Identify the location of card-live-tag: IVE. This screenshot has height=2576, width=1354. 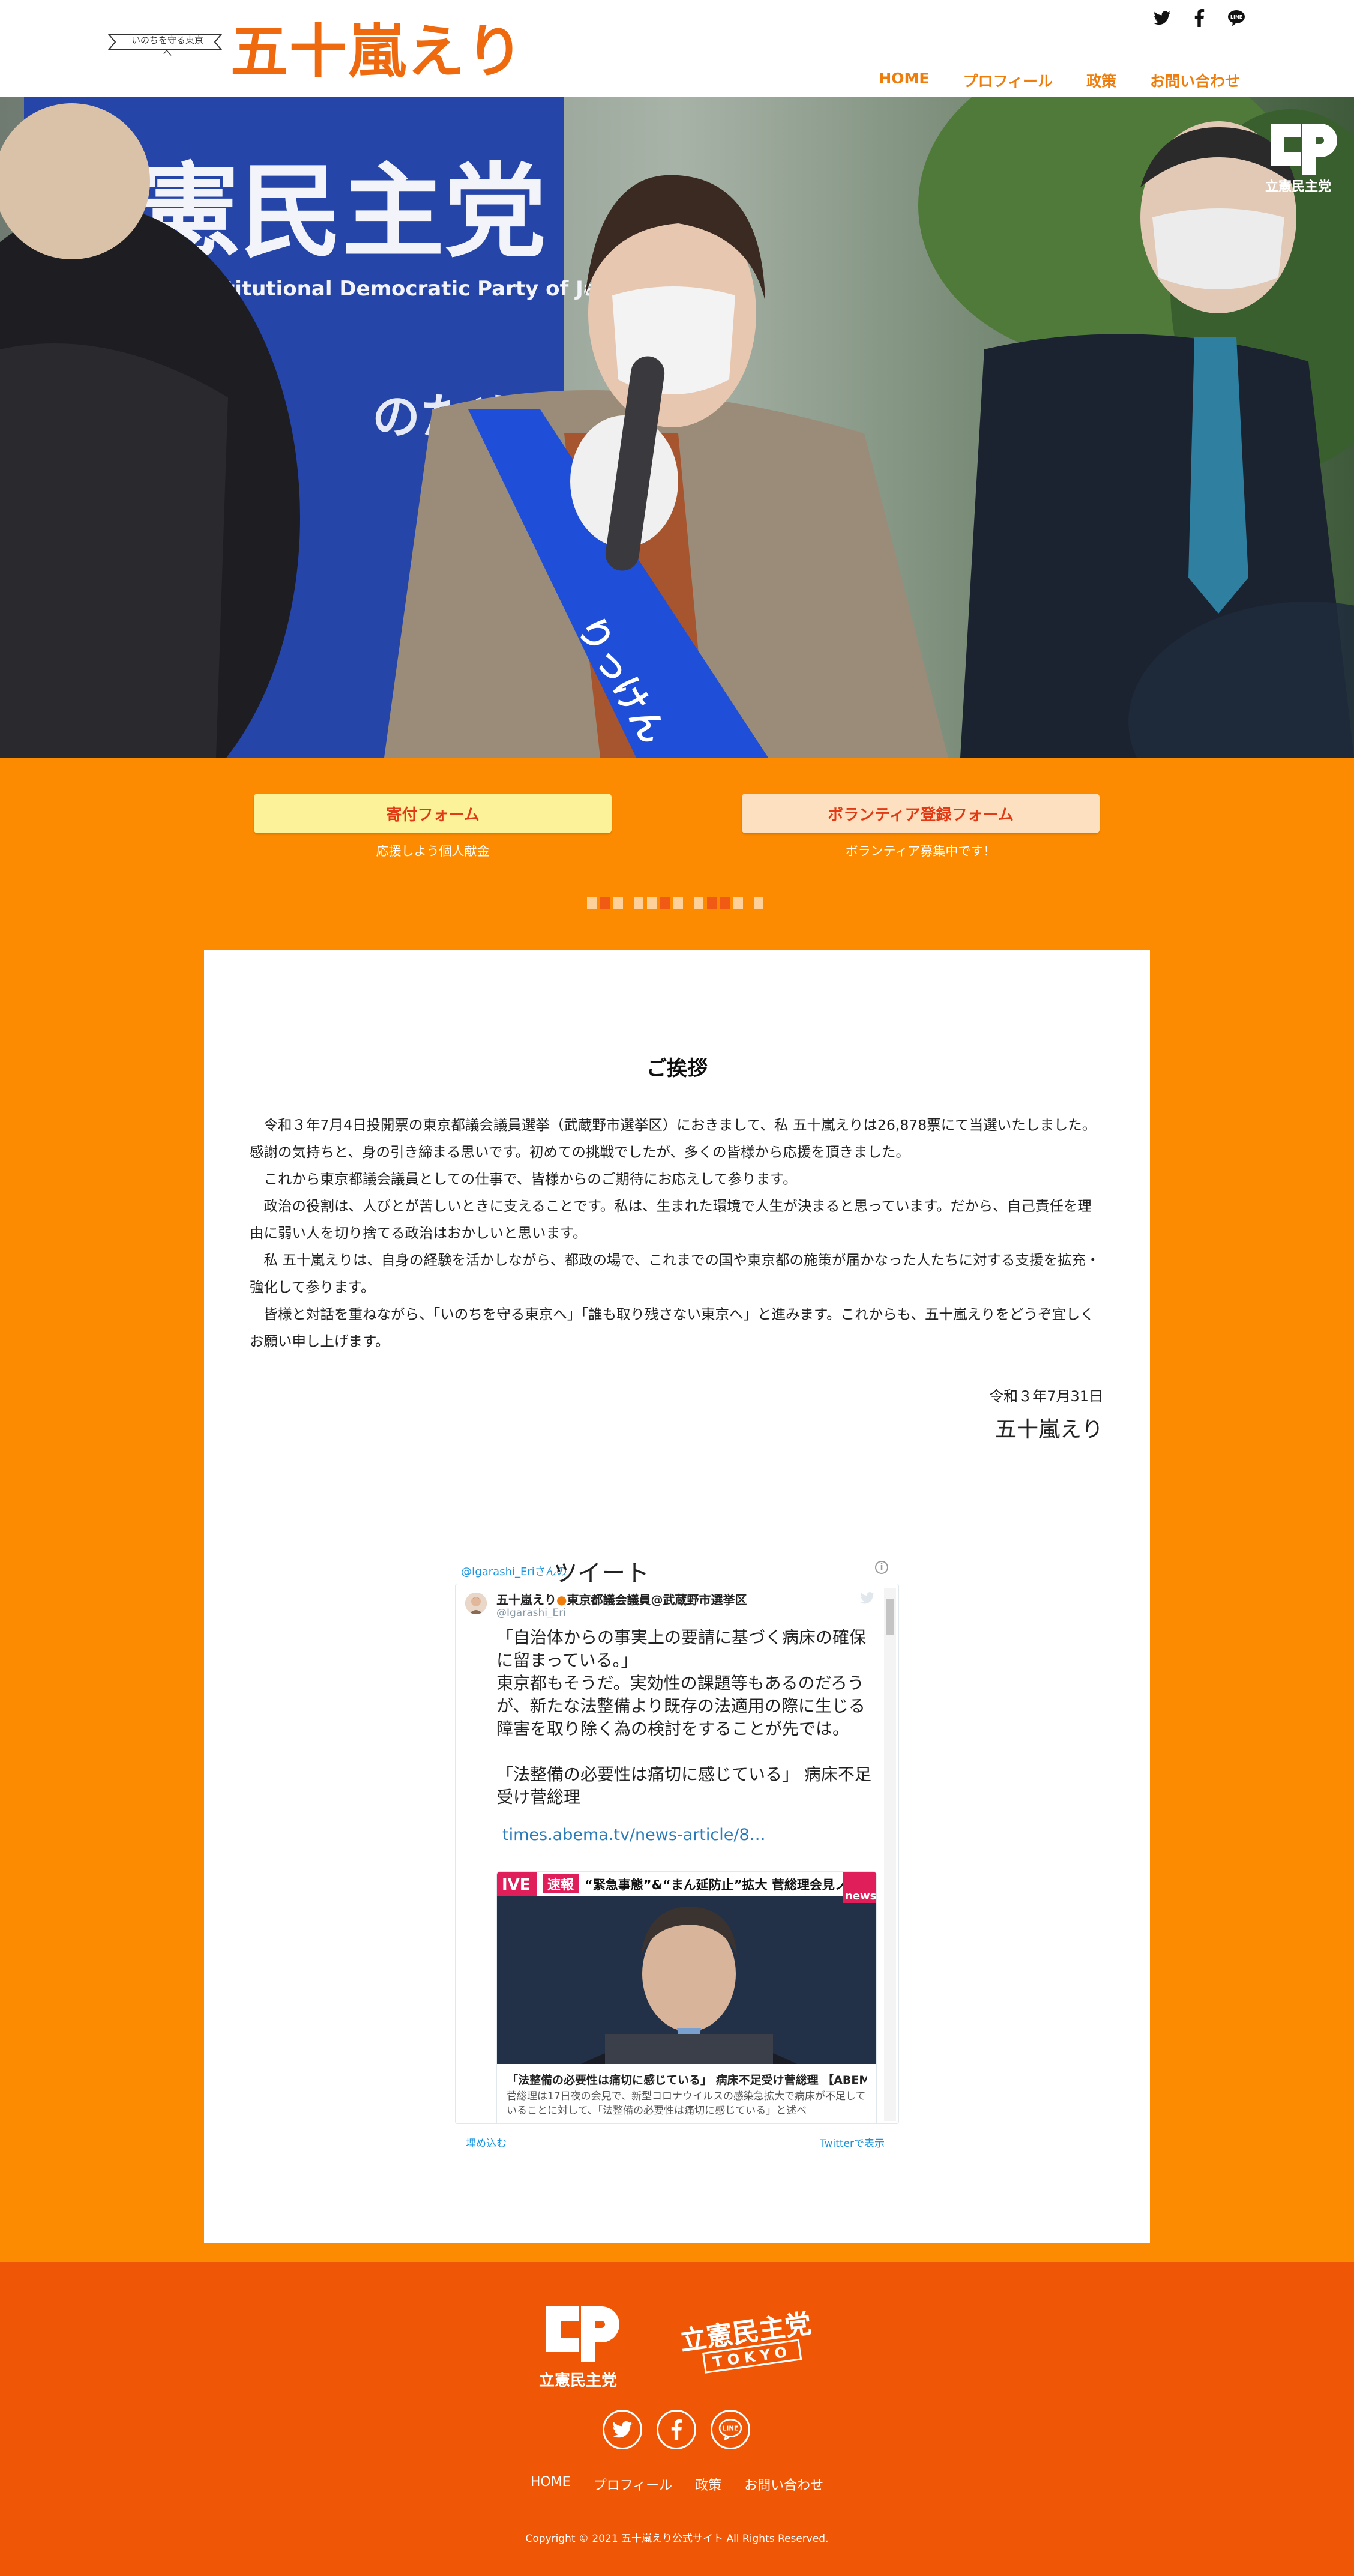
(516, 1885).